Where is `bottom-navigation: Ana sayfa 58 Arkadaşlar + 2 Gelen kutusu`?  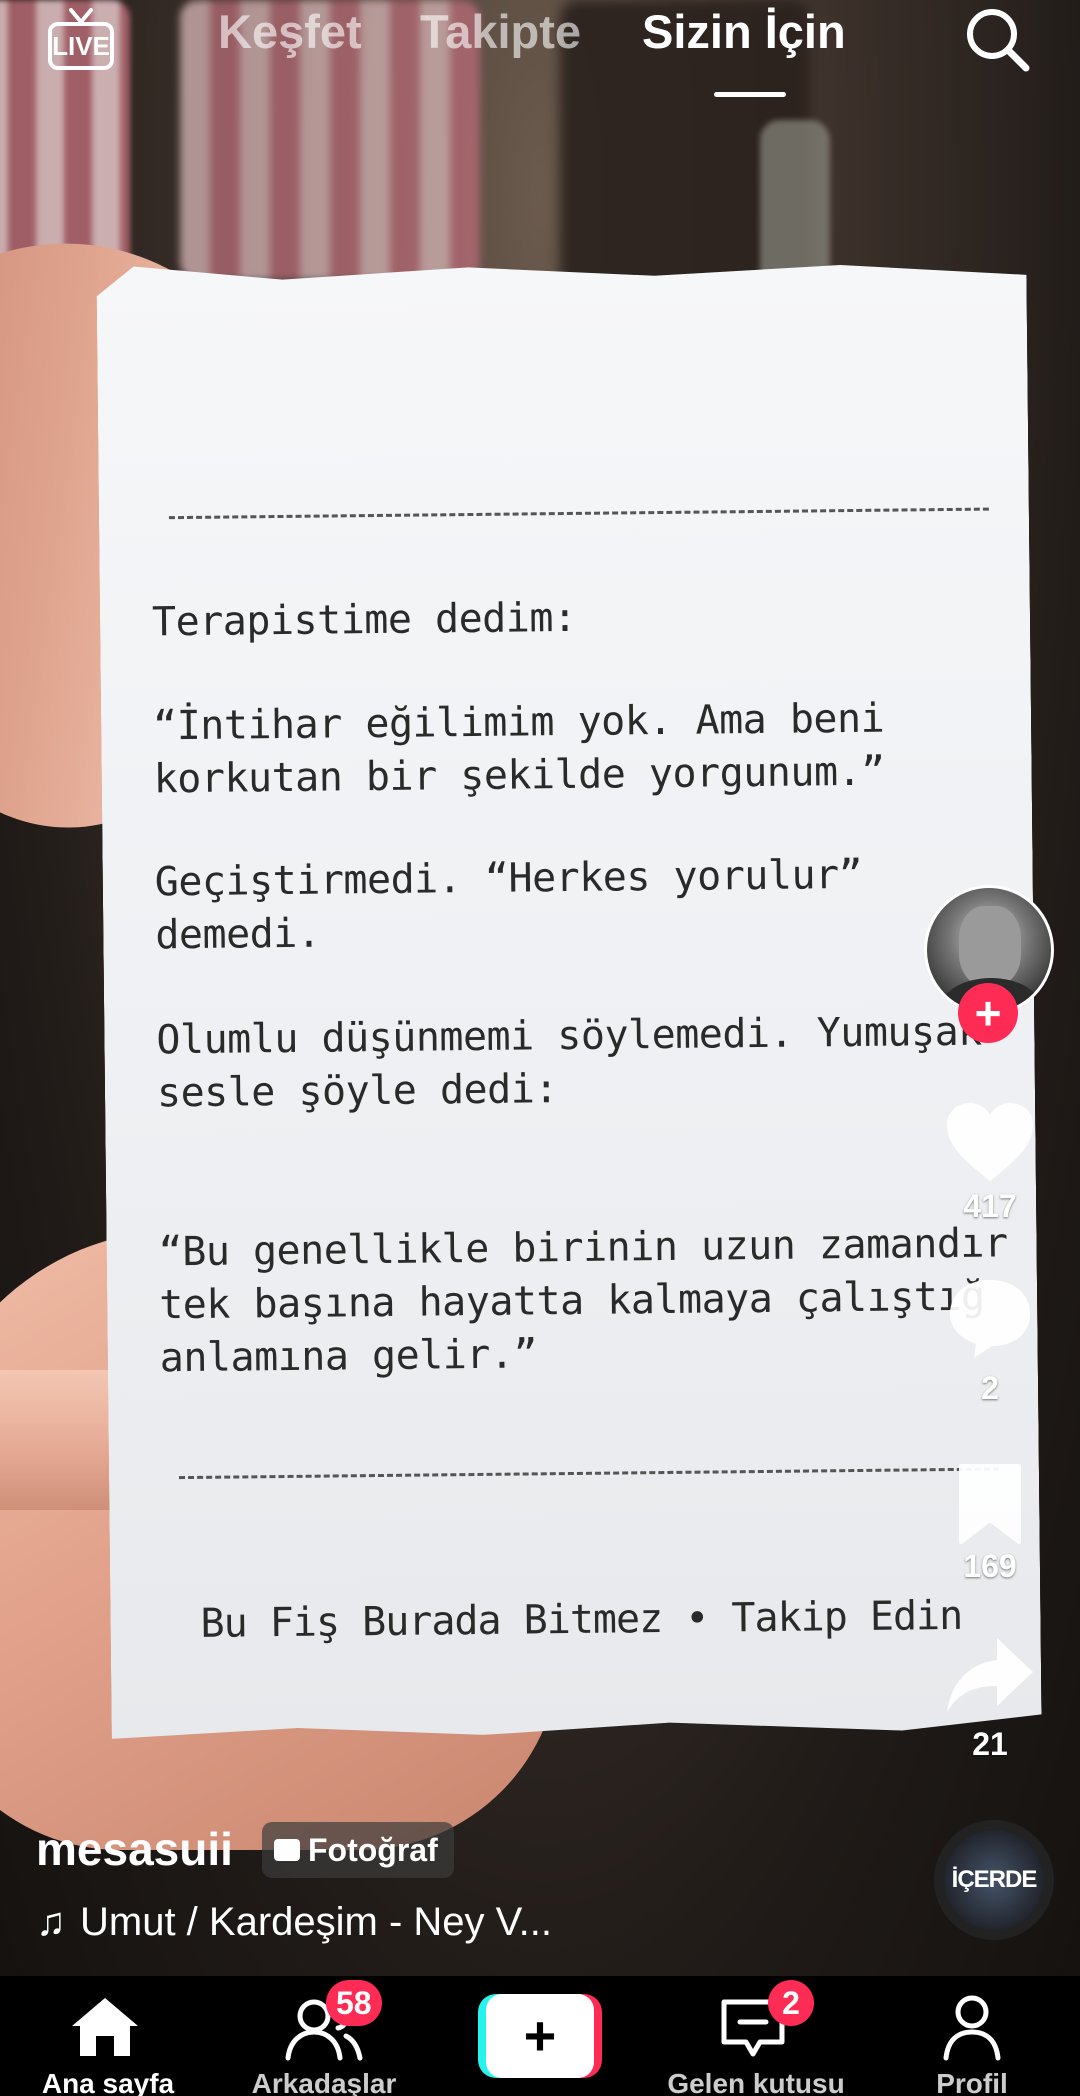 bottom-navigation: Ana sayfa 58 Arkadaşlar + 2 Gelen kutusu is located at coordinates (540, 2036).